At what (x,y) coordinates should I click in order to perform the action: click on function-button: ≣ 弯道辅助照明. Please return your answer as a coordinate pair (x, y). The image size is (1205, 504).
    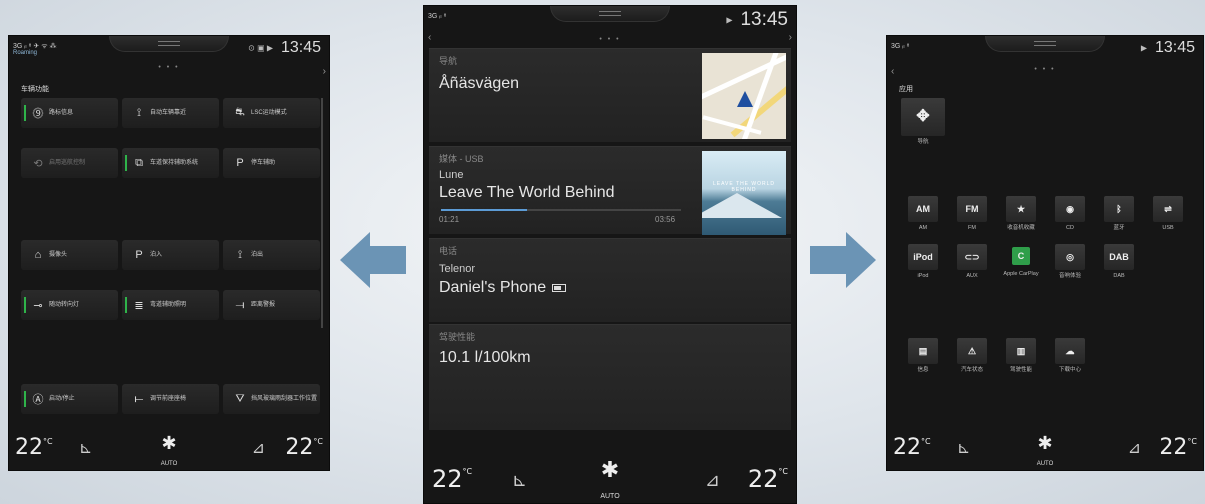
    Looking at the image, I should click on (170, 305).